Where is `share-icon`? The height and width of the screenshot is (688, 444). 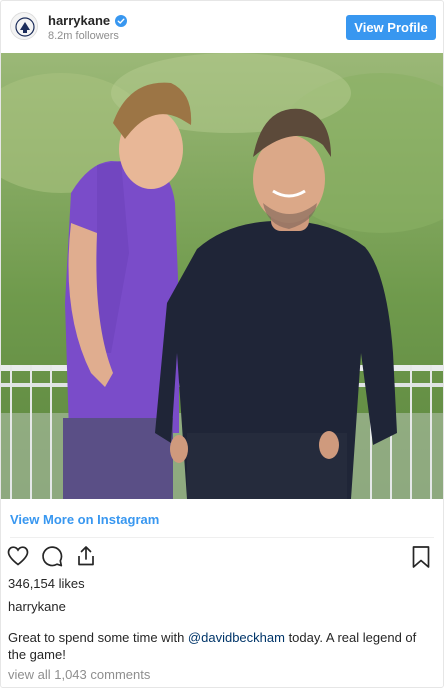
share-icon is located at coordinates (86, 556).